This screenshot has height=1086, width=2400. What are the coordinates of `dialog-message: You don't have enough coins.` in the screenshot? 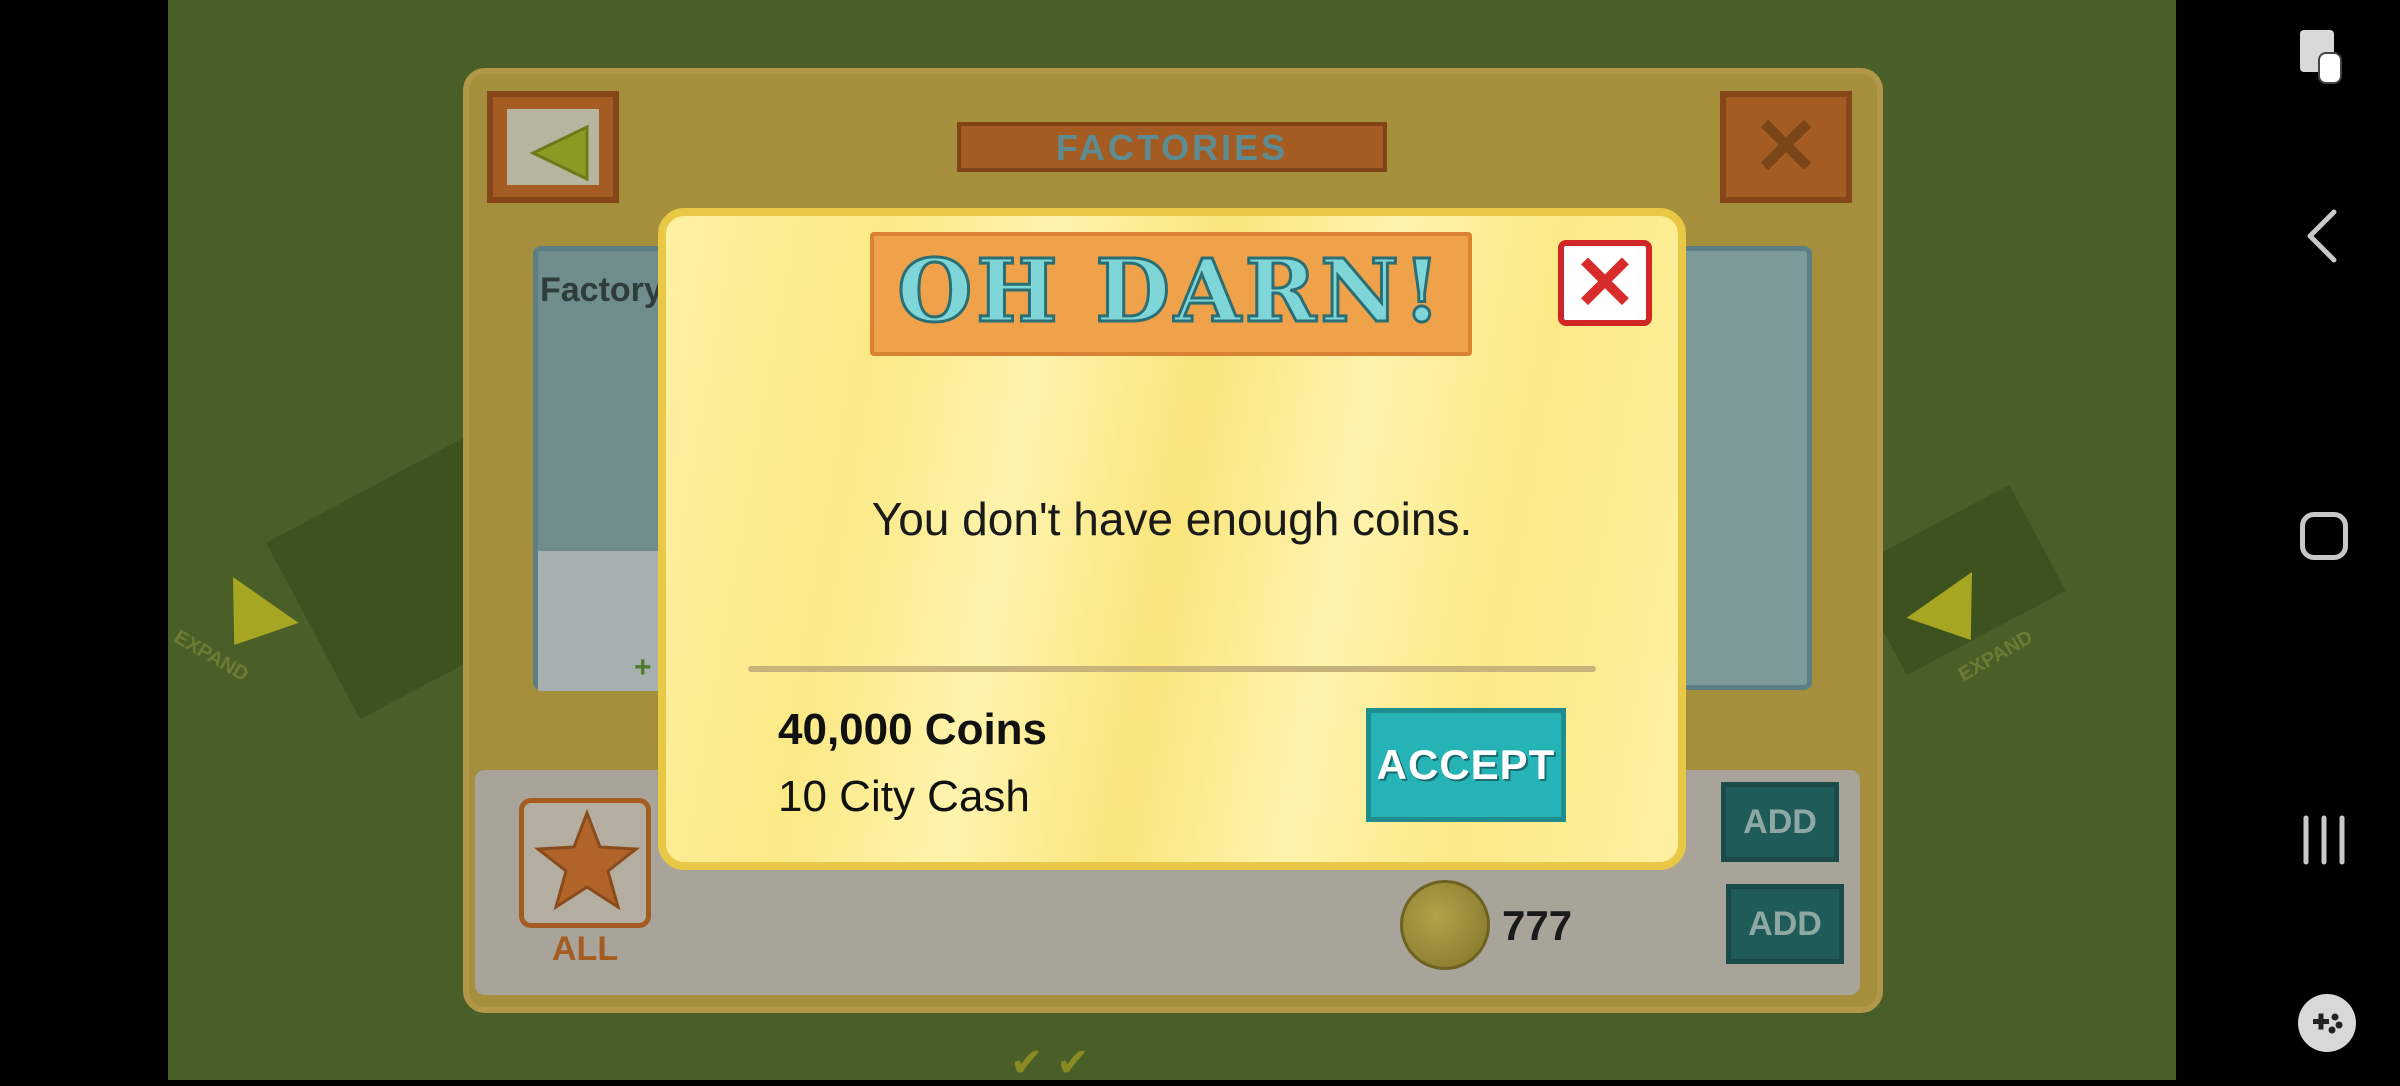 It's located at (1172, 519).